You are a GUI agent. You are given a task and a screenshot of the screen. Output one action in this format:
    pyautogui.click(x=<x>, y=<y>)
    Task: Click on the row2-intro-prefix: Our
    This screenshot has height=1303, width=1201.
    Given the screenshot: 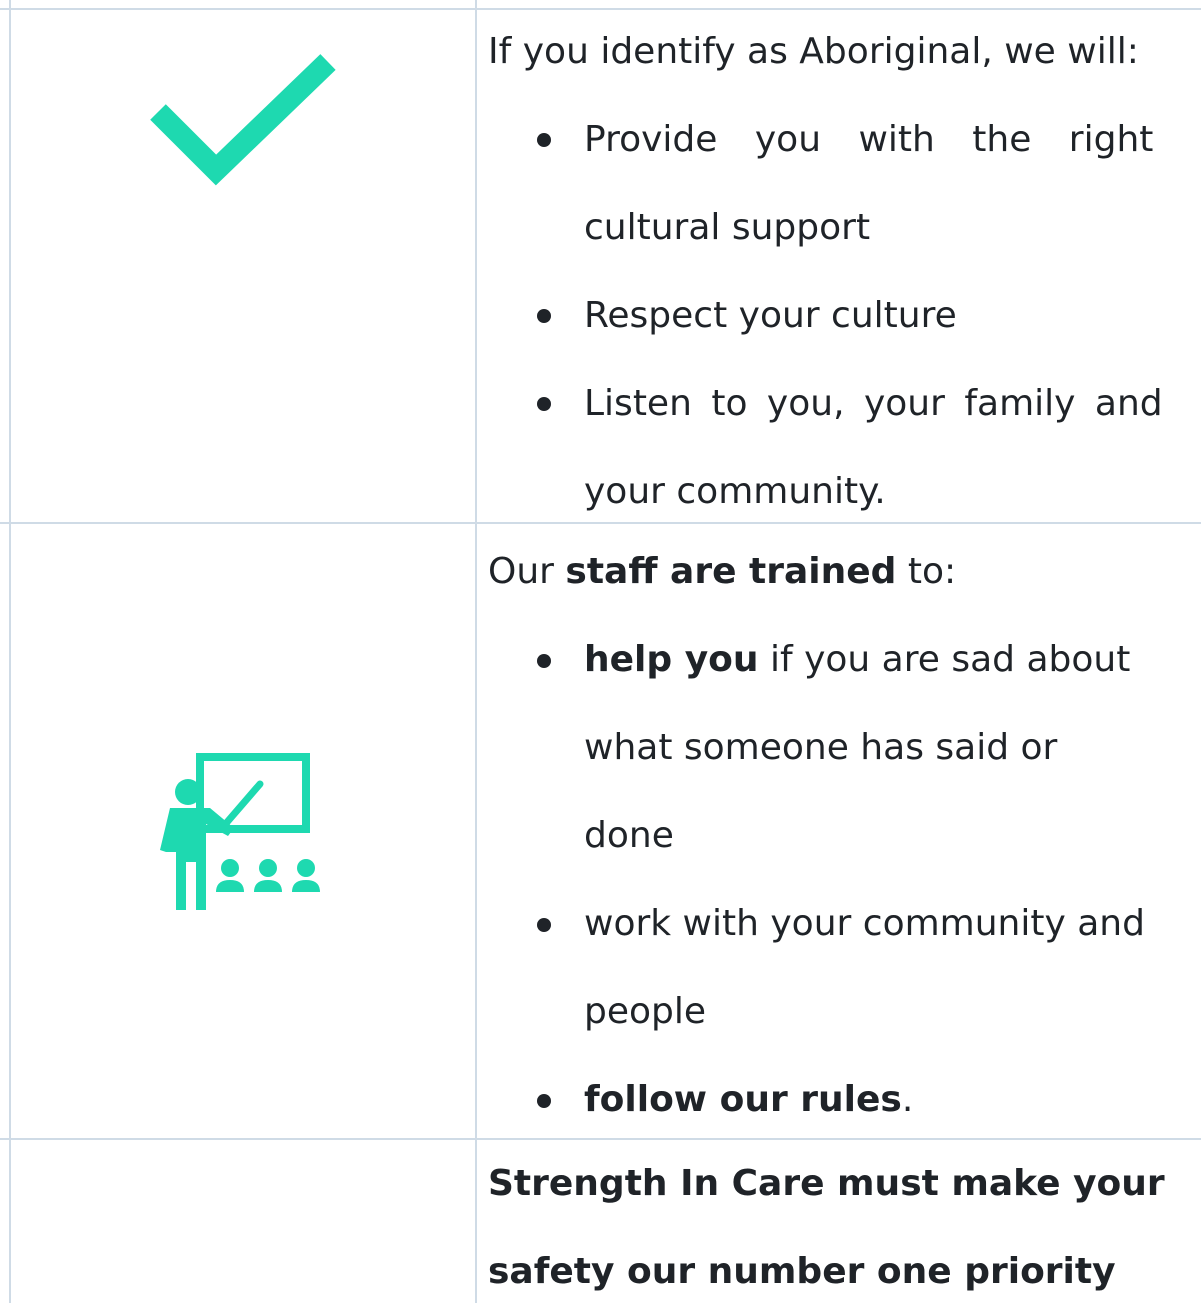 What is the action you would take?
    pyautogui.click(x=527, y=571)
    